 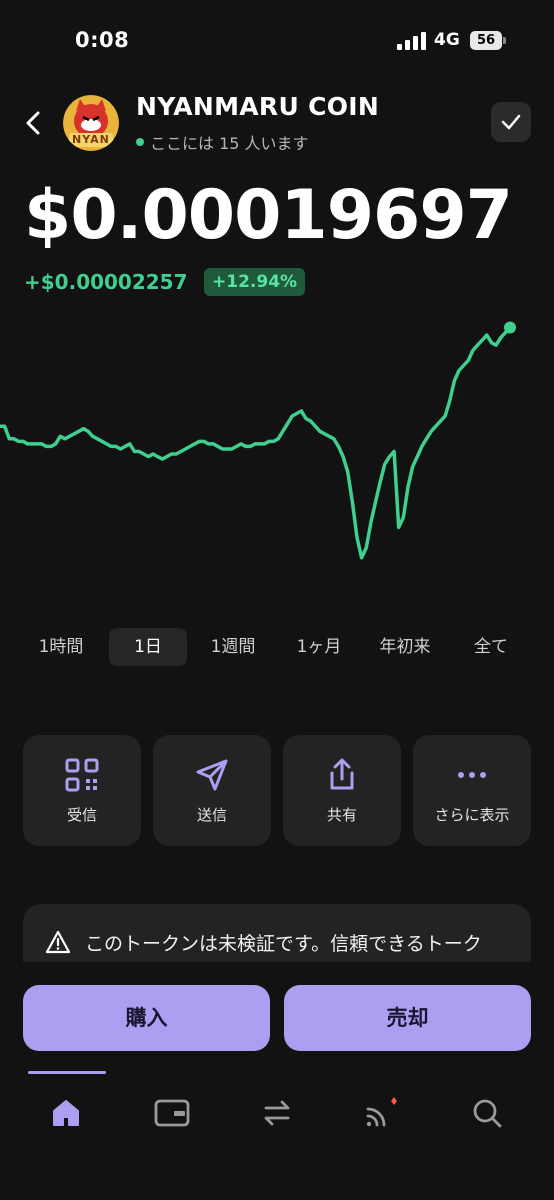 I want to click on network-label: 4G, so click(x=447, y=40).